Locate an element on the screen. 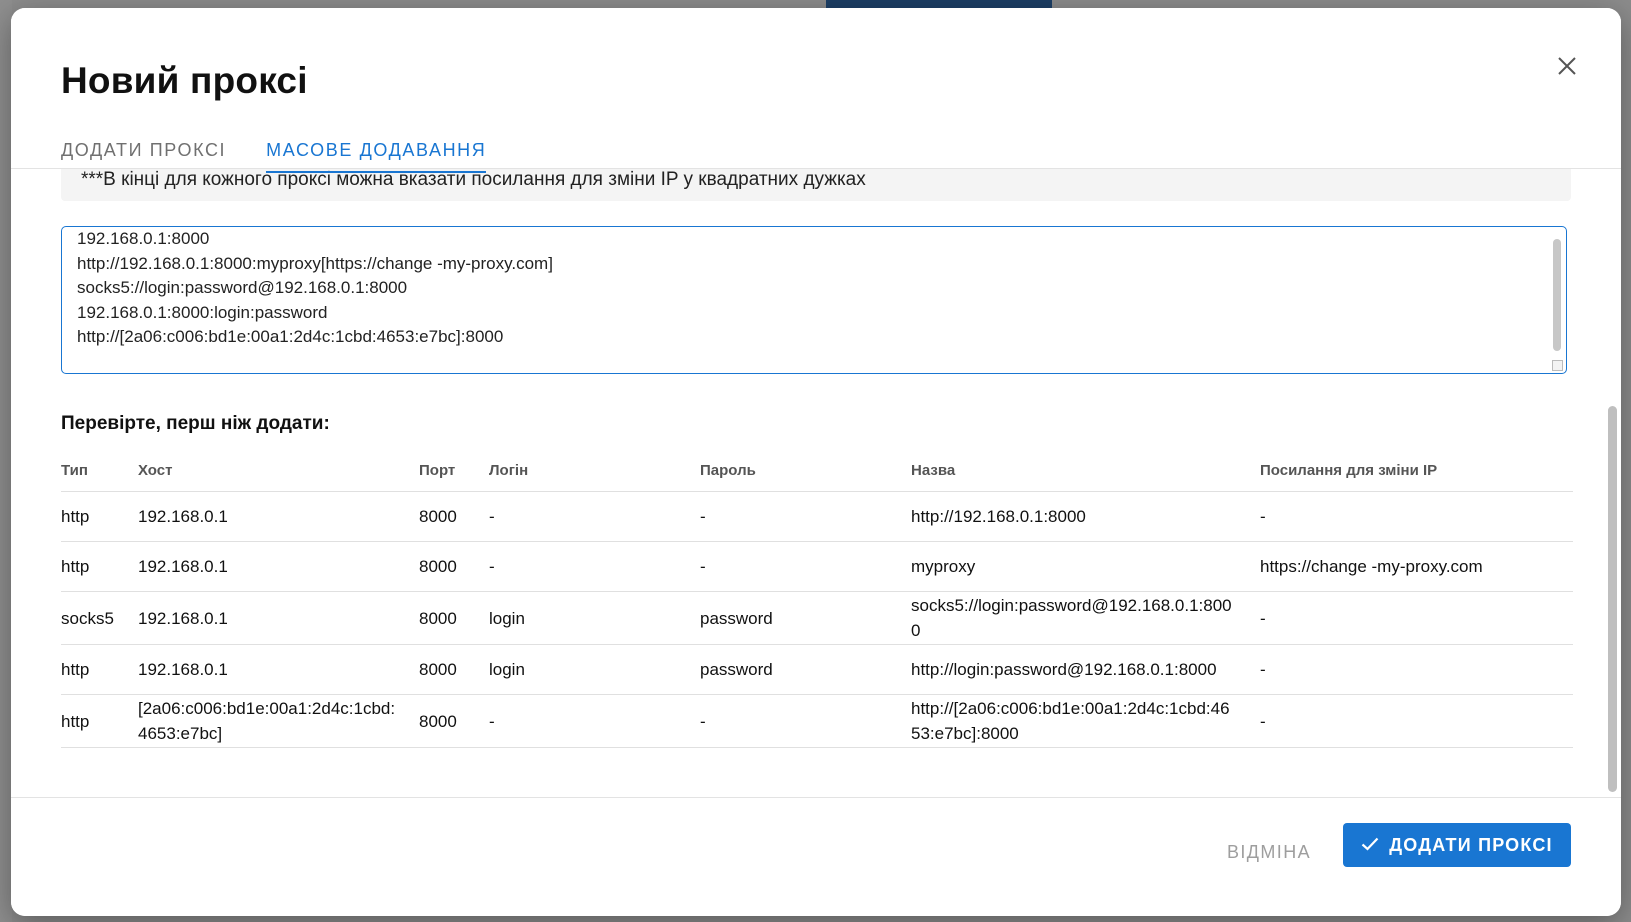  preview-title: Перевірте, перш ніж додати: is located at coordinates (195, 423).